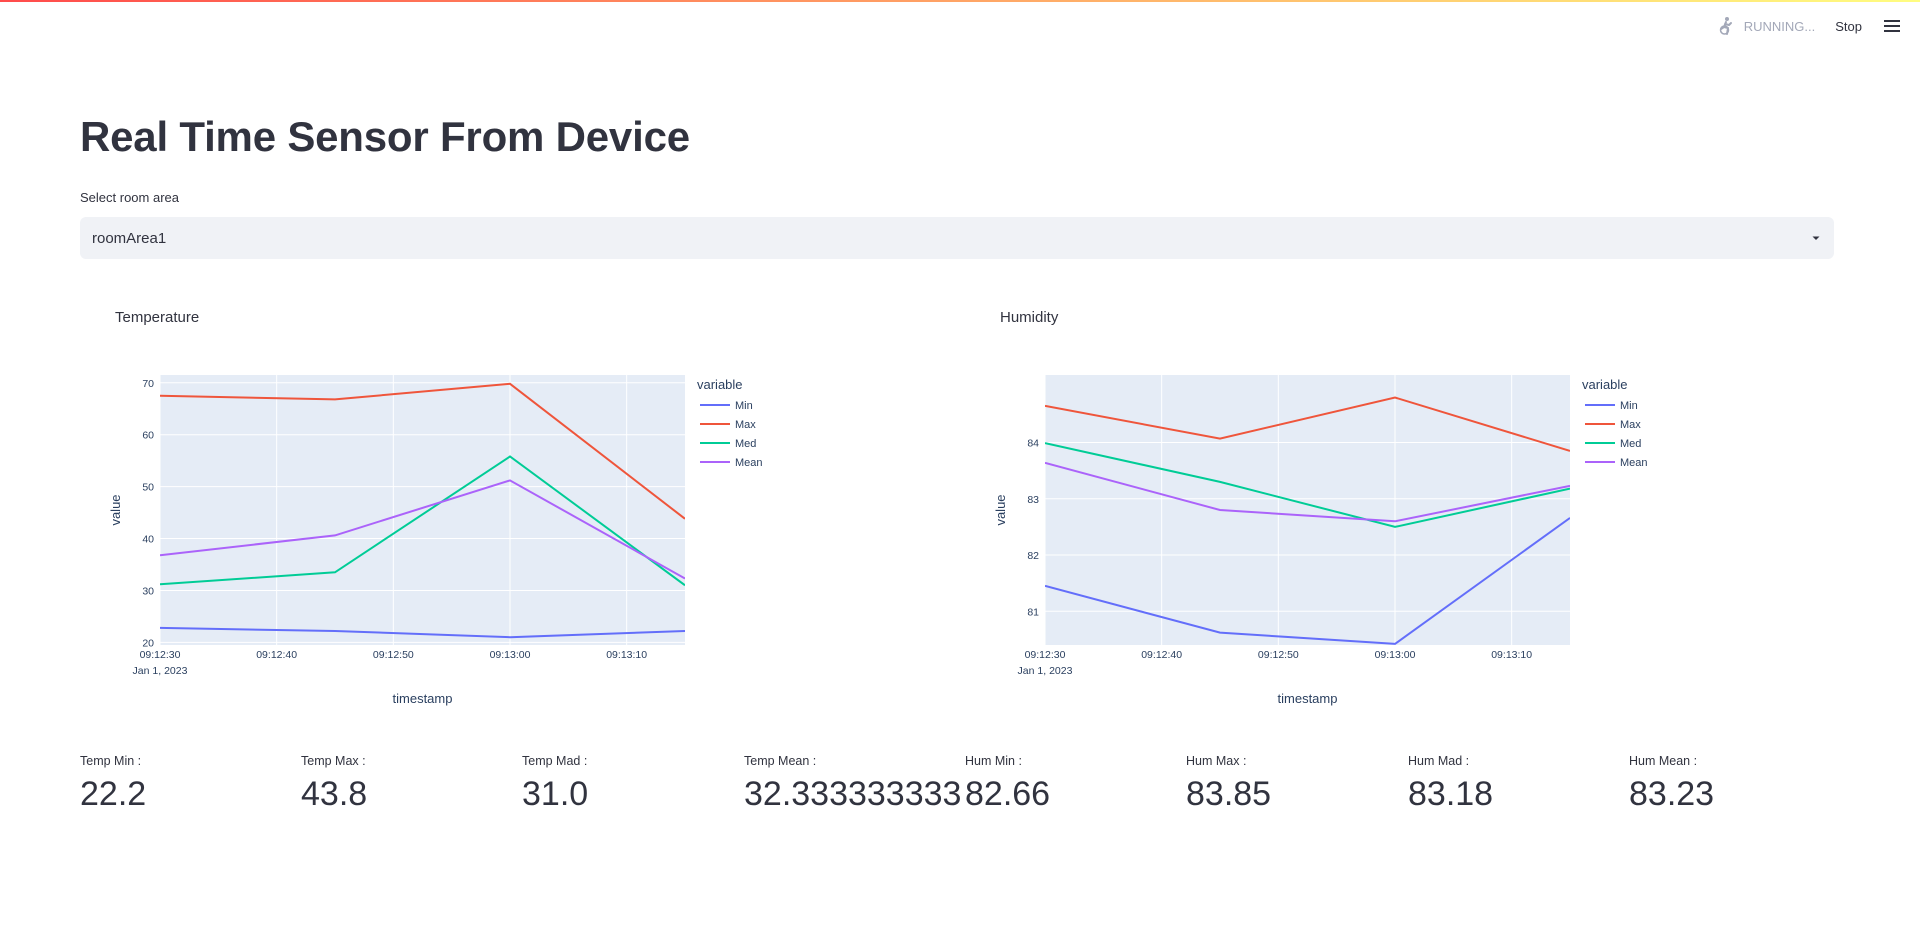 Image resolution: width=1920 pixels, height=932 pixels. I want to click on y-tick-label: 84, so click(1033, 444).